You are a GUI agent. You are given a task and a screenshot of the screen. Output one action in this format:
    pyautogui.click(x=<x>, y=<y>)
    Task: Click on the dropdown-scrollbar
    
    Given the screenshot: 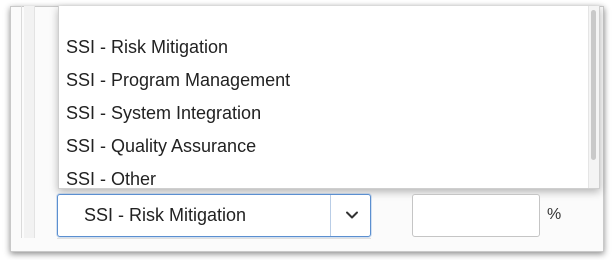 What is the action you would take?
    pyautogui.click(x=593, y=97)
    